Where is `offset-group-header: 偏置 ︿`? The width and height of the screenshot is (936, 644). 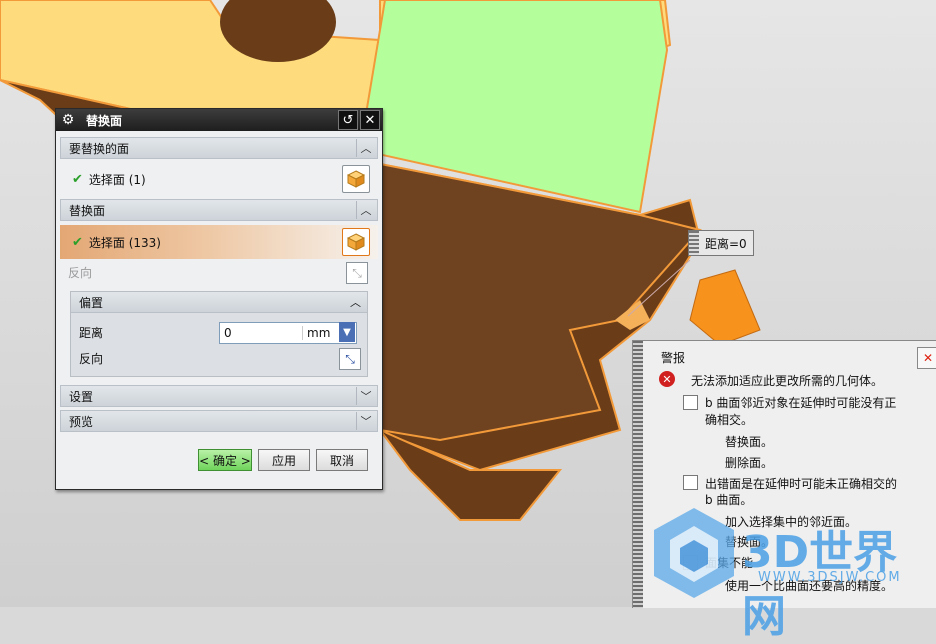 offset-group-header: 偏置 ︿ is located at coordinates (219, 302).